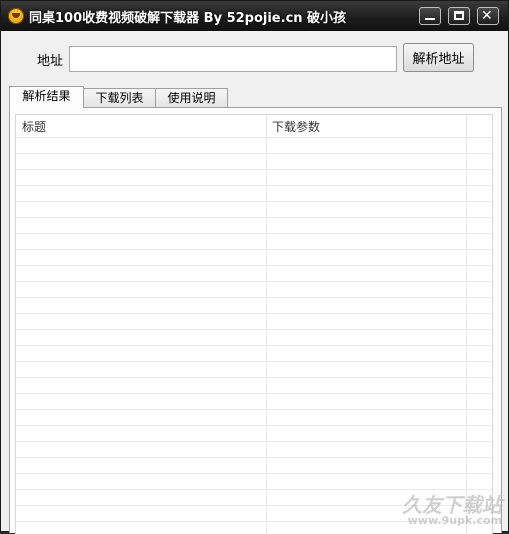  I want to click on parse-address-button: 解析地址, so click(438, 57).